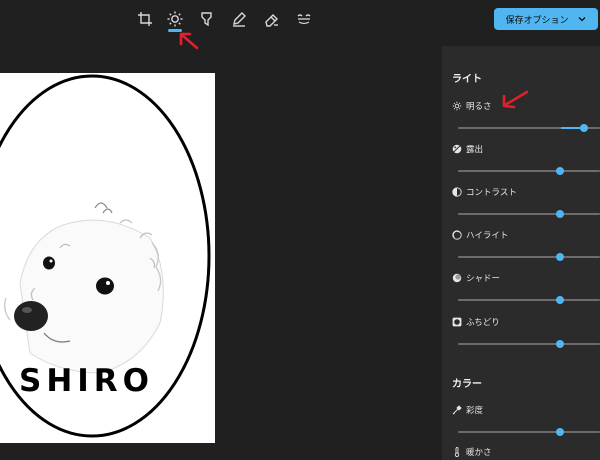 The image size is (600, 460). What do you see at coordinates (467, 384) in the screenshot?
I see `color-section-title: カラー` at bounding box center [467, 384].